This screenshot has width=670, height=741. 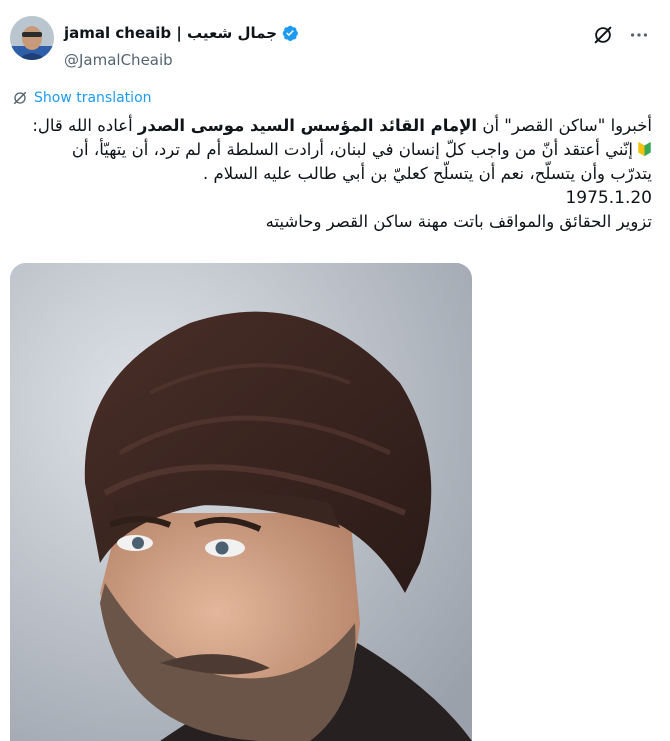 I want to click on verified-badge-icon, so click(x=290, y=33).